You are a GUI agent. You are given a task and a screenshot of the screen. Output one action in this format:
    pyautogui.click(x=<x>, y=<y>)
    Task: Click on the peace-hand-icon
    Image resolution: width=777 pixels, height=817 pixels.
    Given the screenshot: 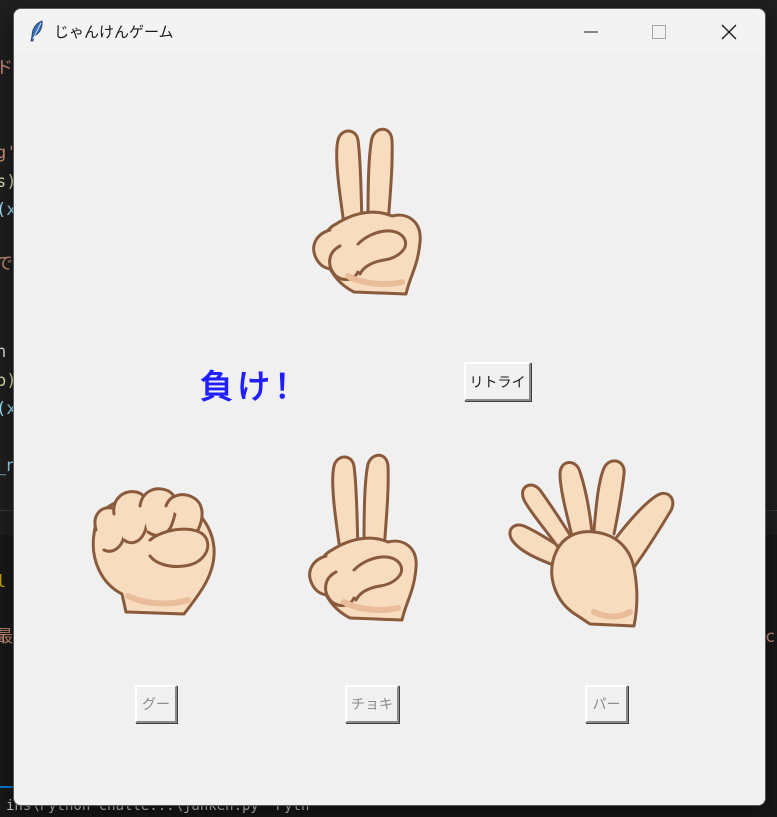 What is the action you would take?
    pyautogui.click(x=363, y=537)
    